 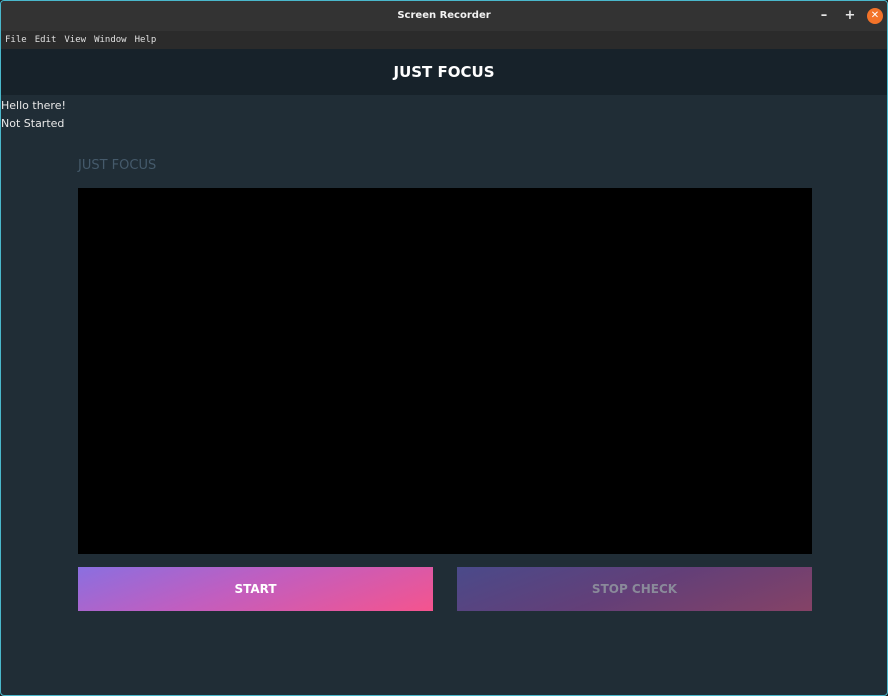 What do you see at coordinates (875, 16) in the screenshot?
I see `close-icon: ✕` at bounding box center [875, 16].